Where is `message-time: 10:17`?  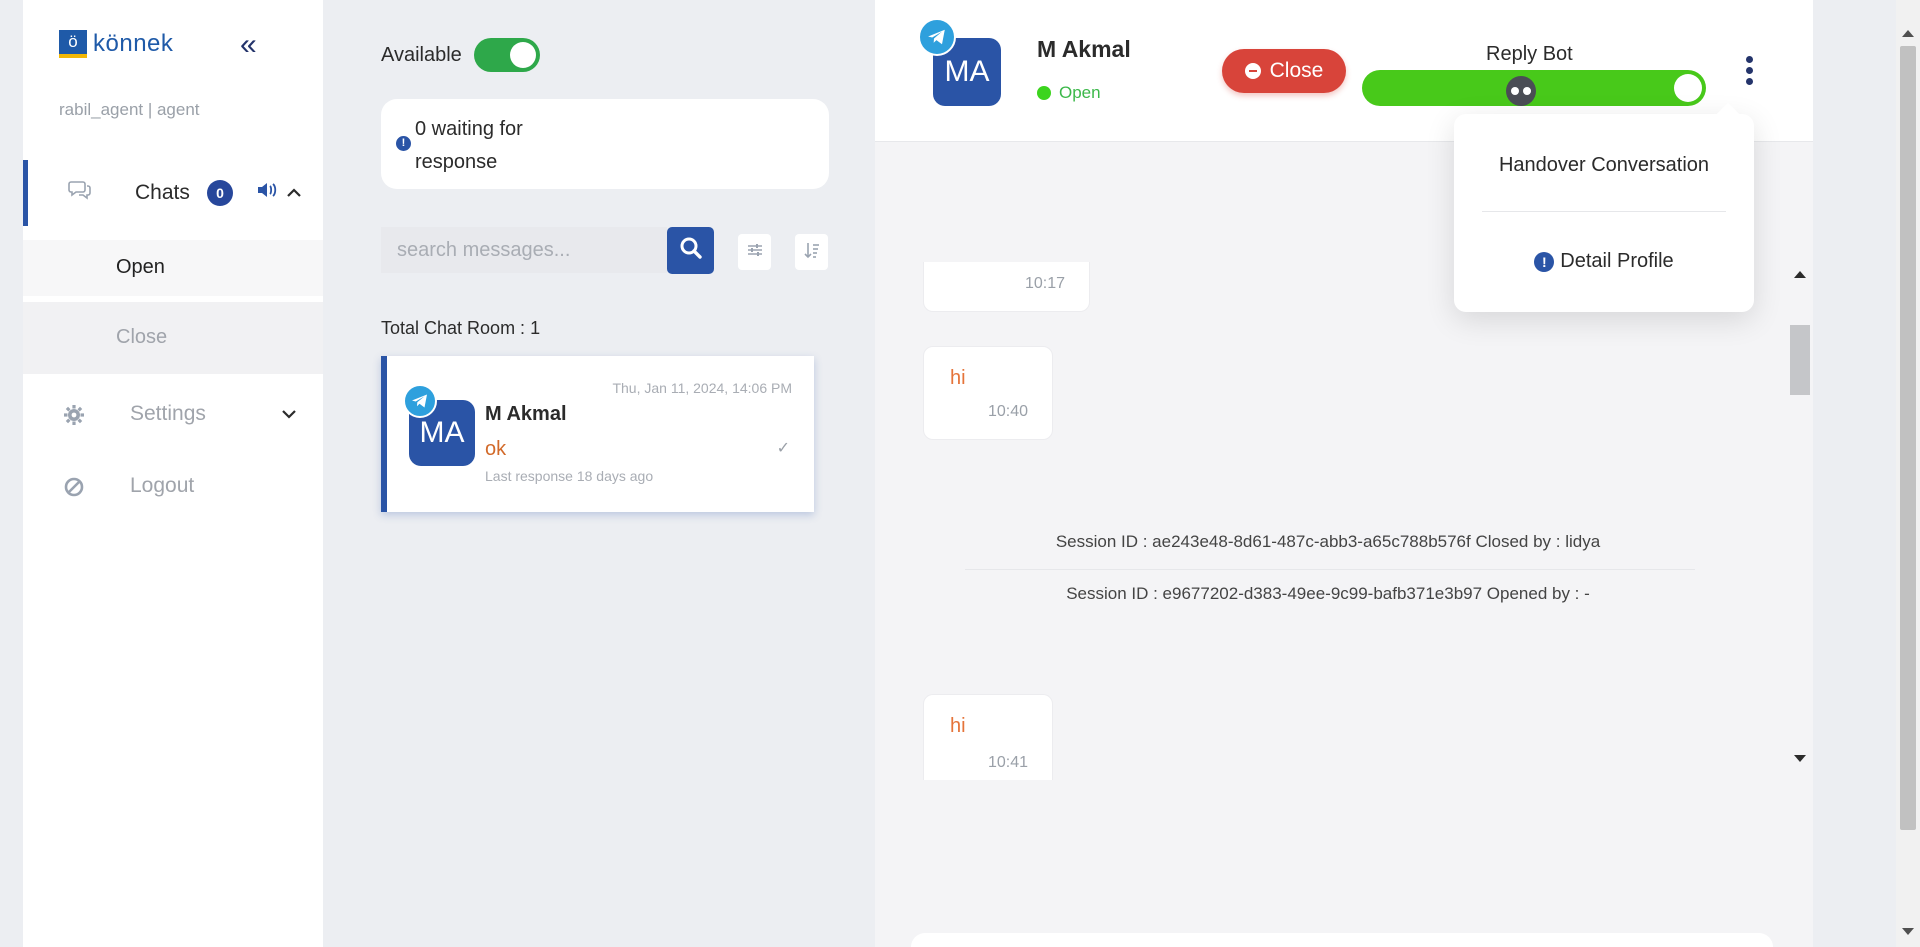
message-time: 10:17 is located at coordinates (1044, 283).